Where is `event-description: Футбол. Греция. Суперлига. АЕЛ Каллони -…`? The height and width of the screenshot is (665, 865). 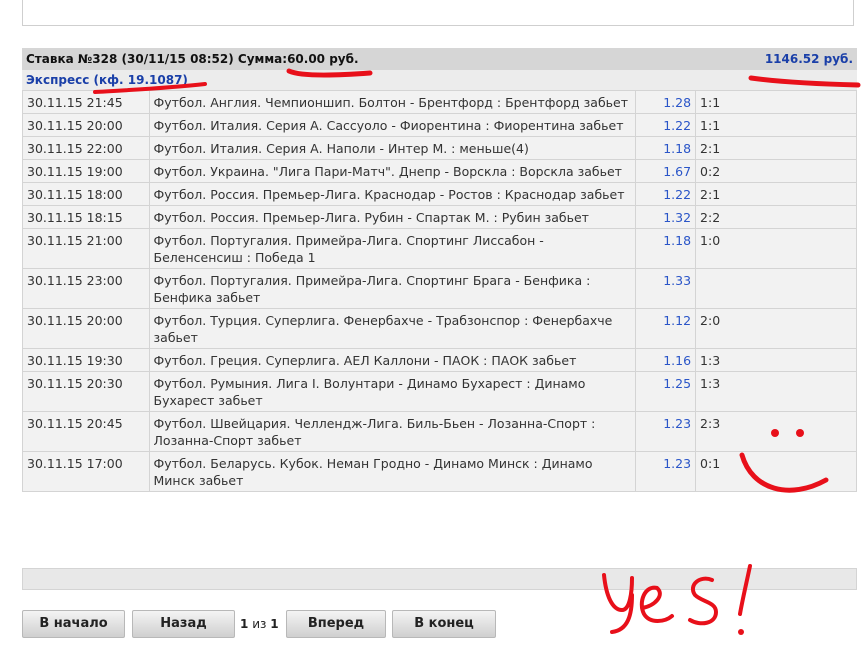
event-description: Футбол. Греция. Суперлига. АЕЛ Каллони -… is located at coordinates (392, 360).